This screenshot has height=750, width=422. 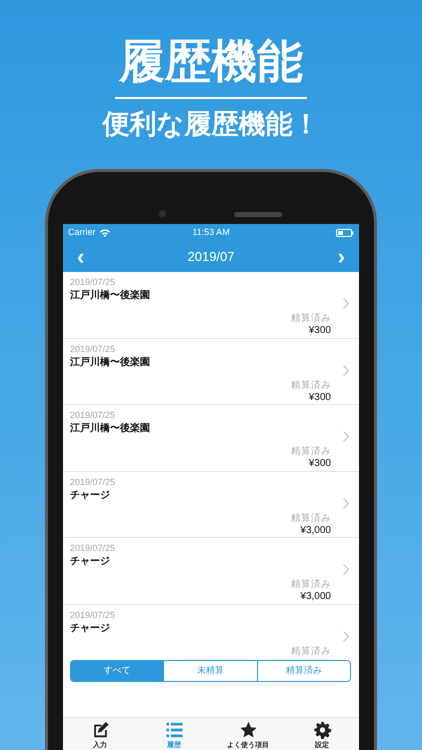 I want to click on star-icon, so click(x=248, y=730).